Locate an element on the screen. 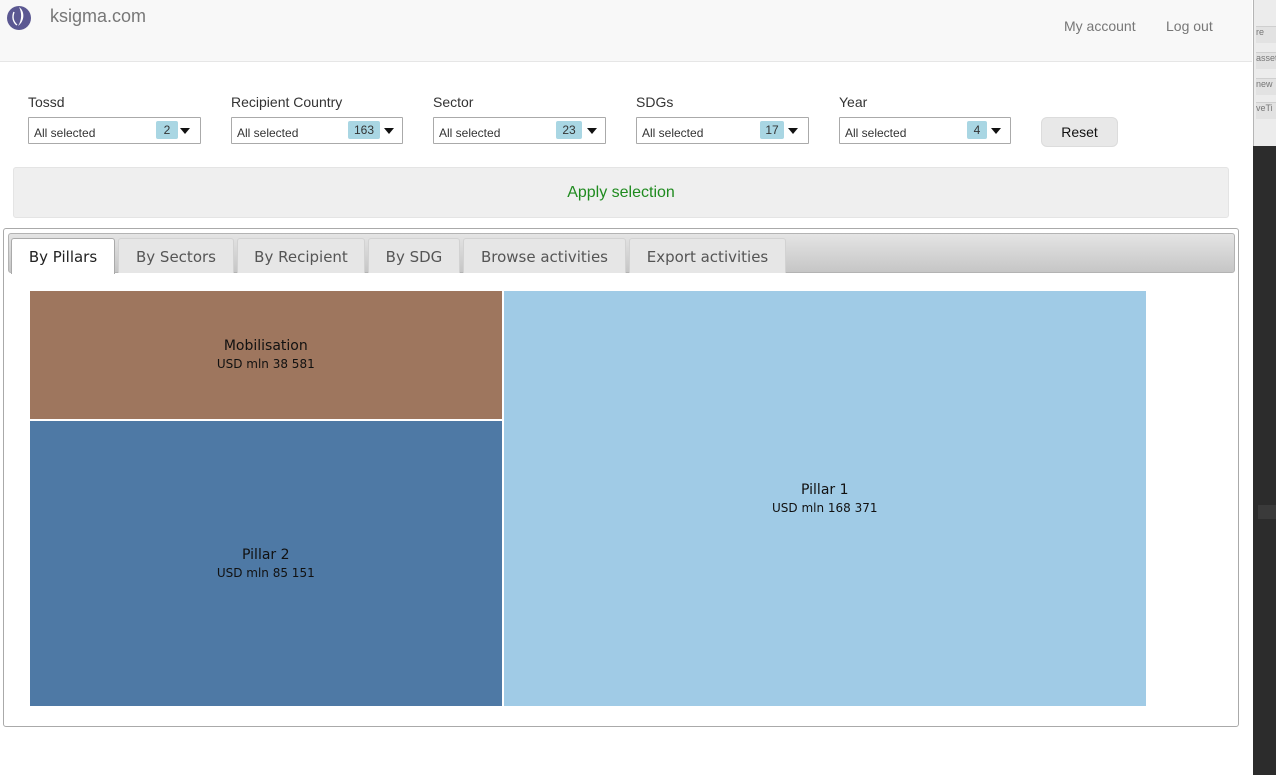 The height and width of the screenshot is (775, 1276). tab-by-recipient: By Recipient is located at coordinates (301, 255).